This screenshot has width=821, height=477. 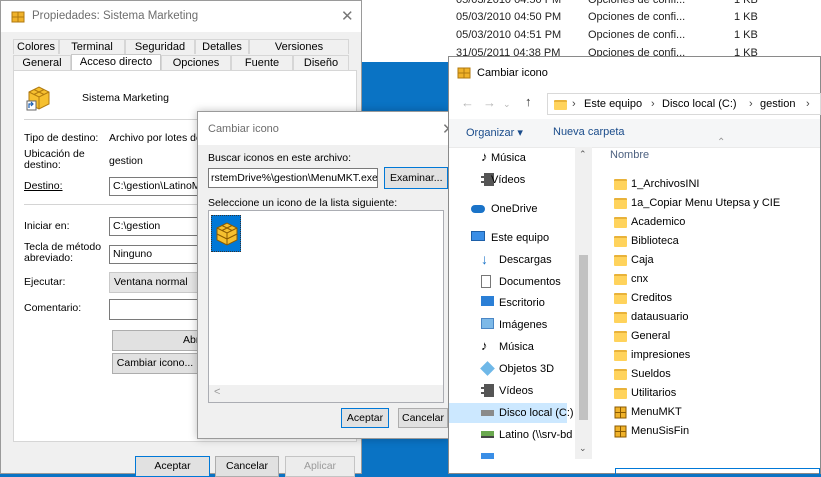 What do you see at coordinates (36, 46) in the screenshot?
I see `tab-colores: Colores` at bounding box center [36, 46].